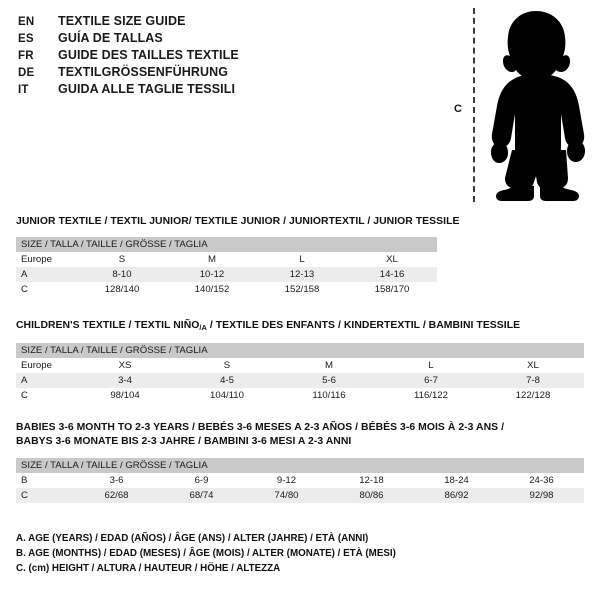 The height and width of the screenshot is (600, 600). Describe the element at coordinates (26, 73) in the screenshot. I see `language-code: DE` at that location.